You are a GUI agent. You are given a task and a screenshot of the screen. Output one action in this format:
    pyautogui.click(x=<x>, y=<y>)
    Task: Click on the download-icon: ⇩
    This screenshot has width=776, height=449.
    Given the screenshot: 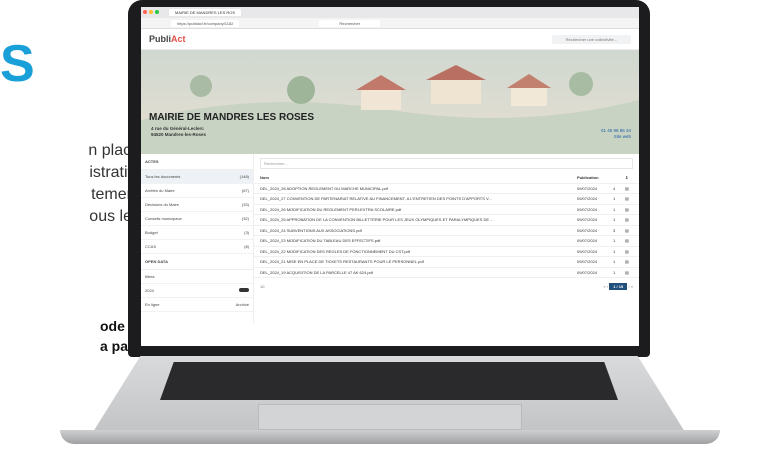 What is the action you would take?
    pyautogui.click(x=629, y=177)
    